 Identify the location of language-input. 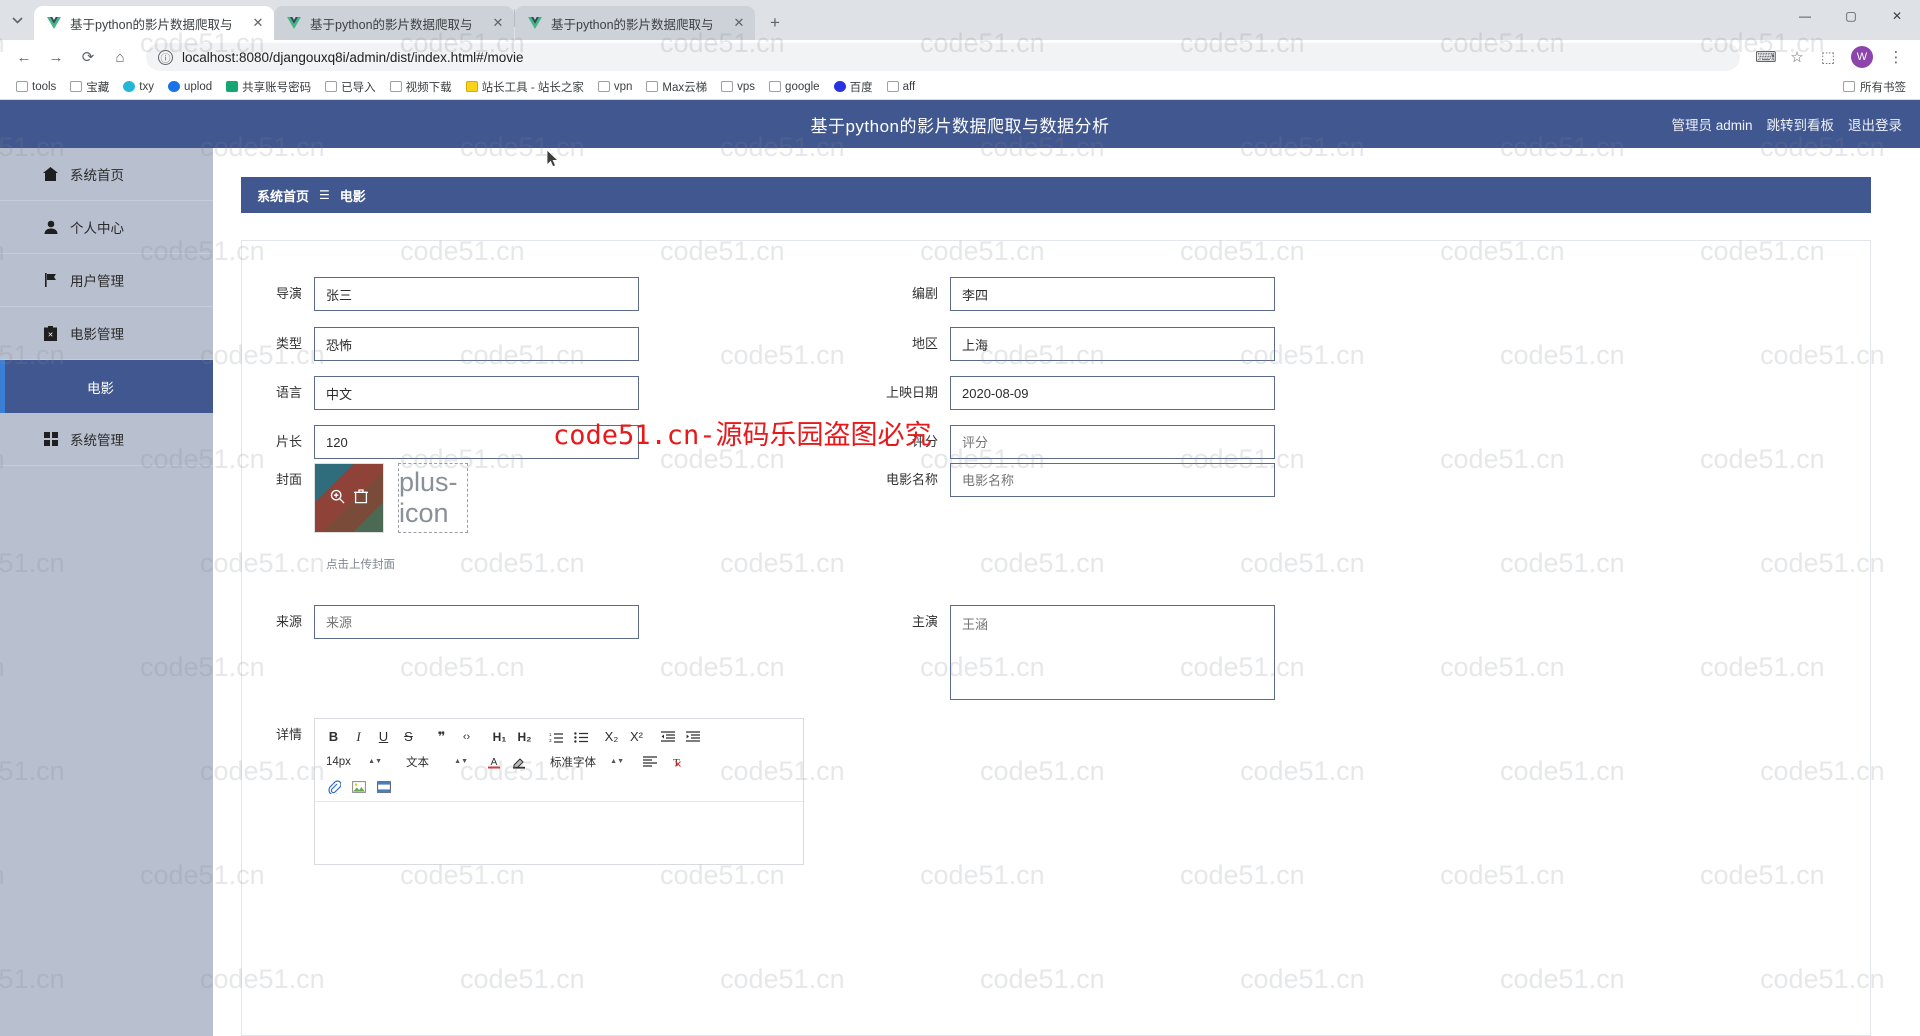
(476, 393).